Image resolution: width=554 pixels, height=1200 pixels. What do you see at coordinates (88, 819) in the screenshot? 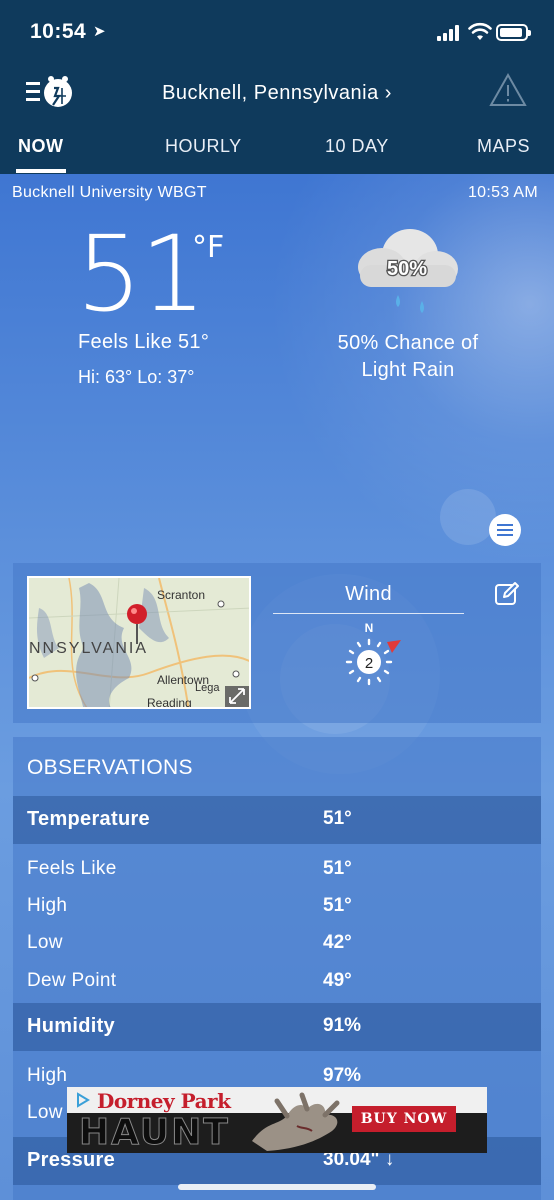
I see `obs-label: Temperature` at bounding box center [88, 819].